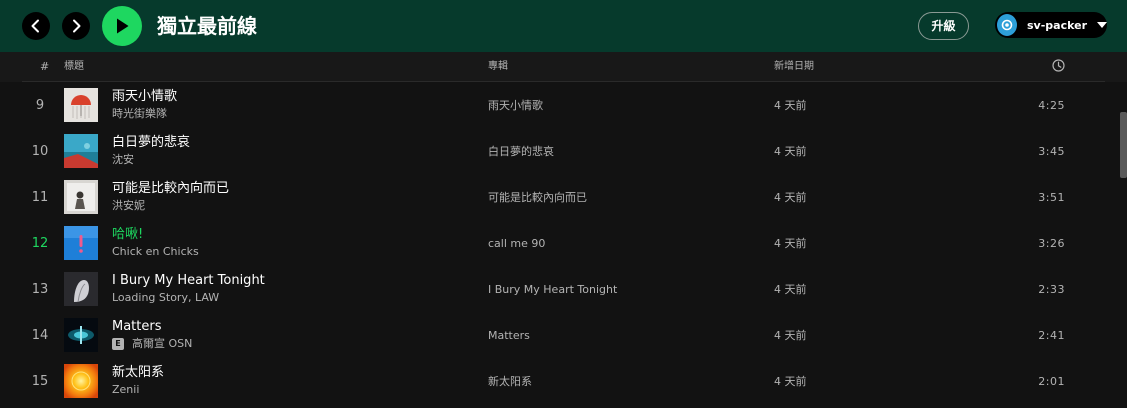 The height and width of the screenshot is (408, 1127). Describe the element at coordinates (563, 151) in the screenshot. I see `track-row: 10 白日夢的悲哀 沈安 白日夢的悲哀 4 天前 3:45` at that location.